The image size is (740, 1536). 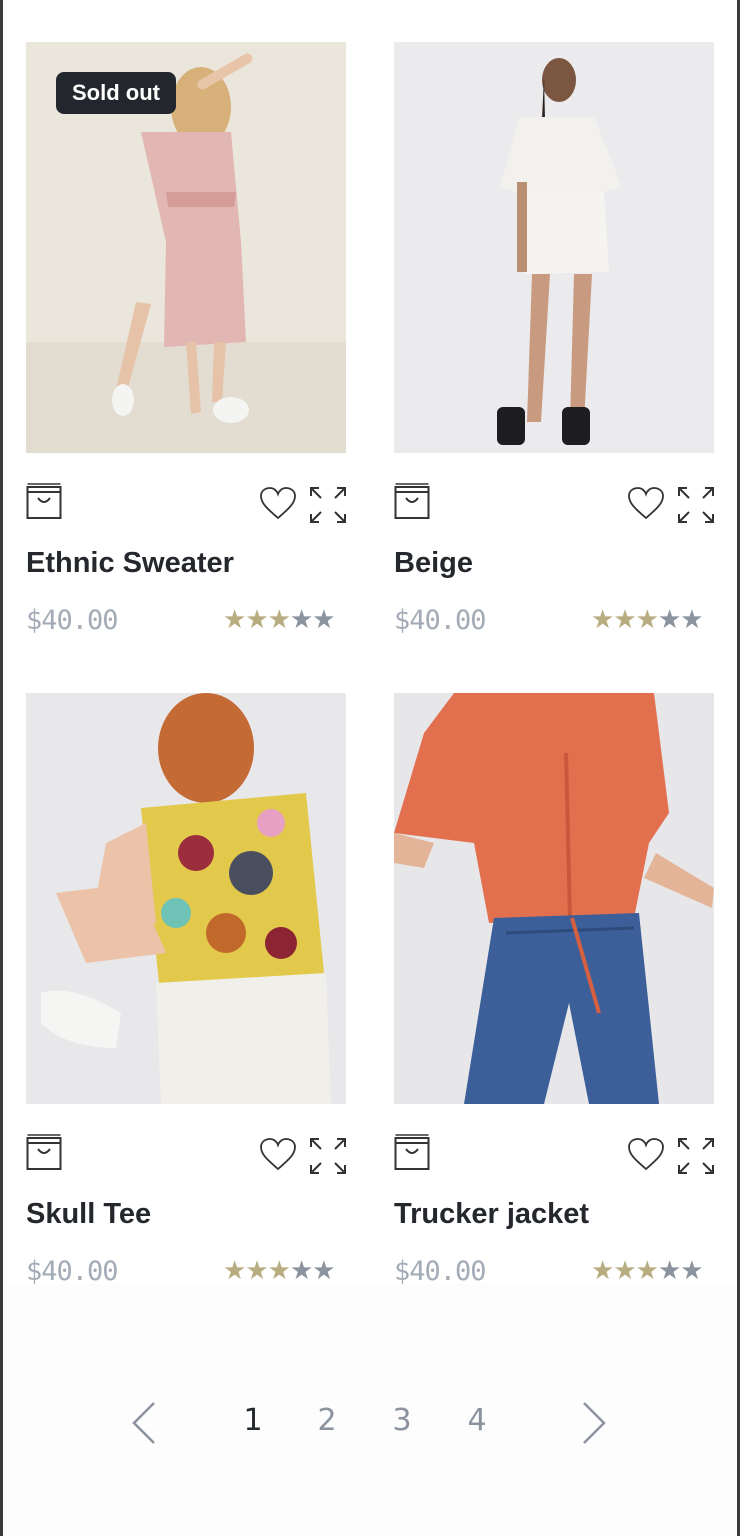 I want to click on sold-out-badge: Sold out, so click(x=116, y=93).